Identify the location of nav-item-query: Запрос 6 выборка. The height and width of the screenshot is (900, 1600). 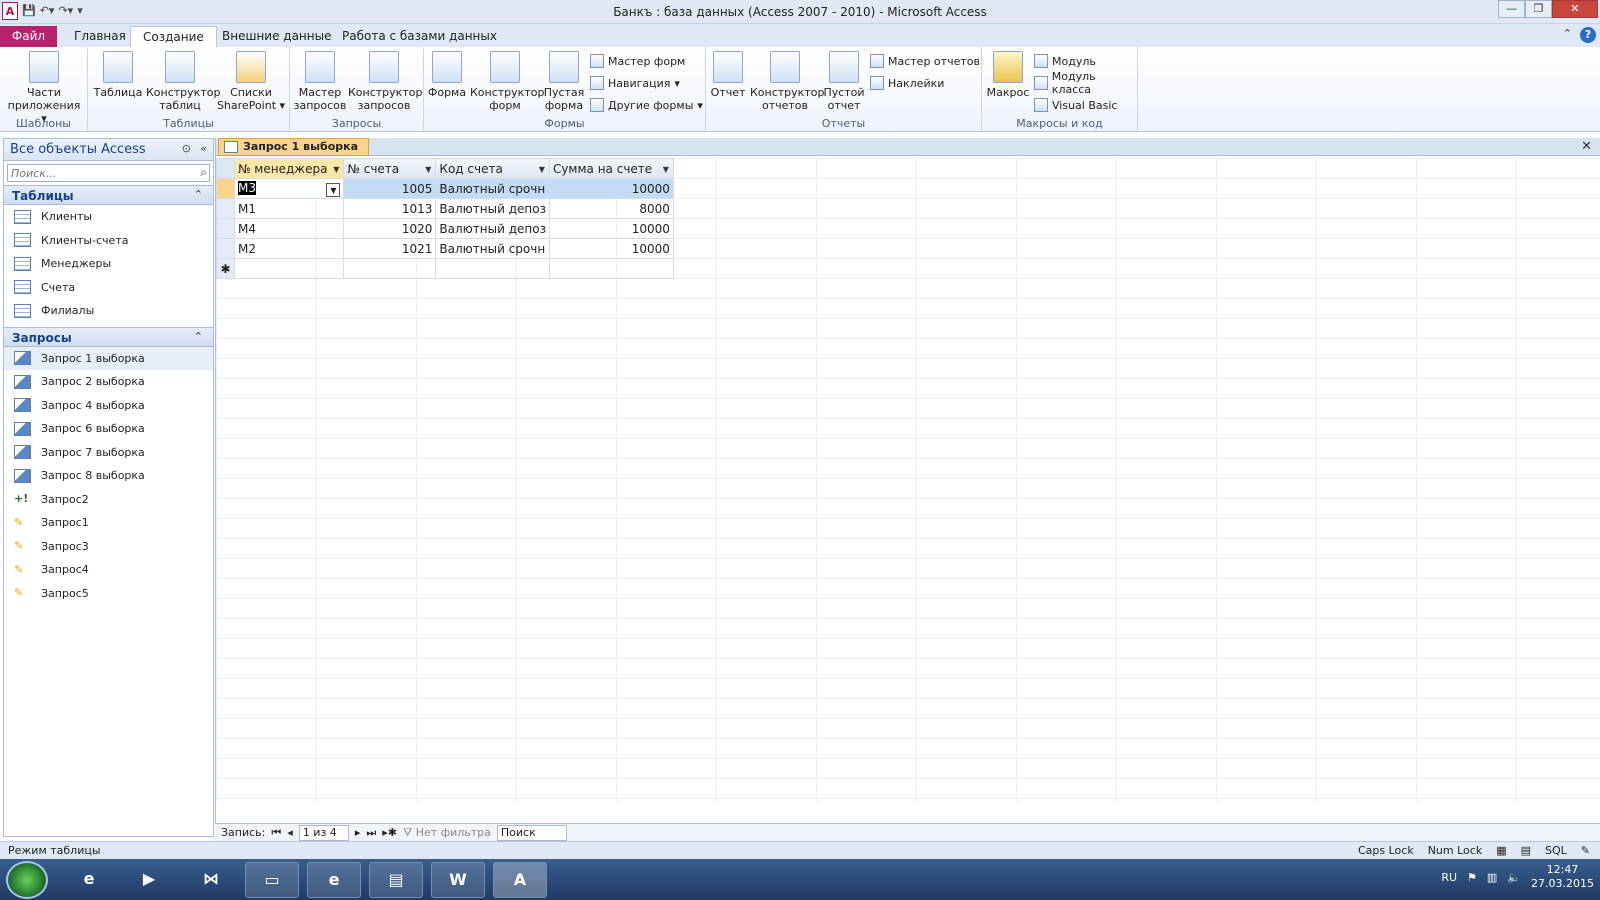
(108, 429).